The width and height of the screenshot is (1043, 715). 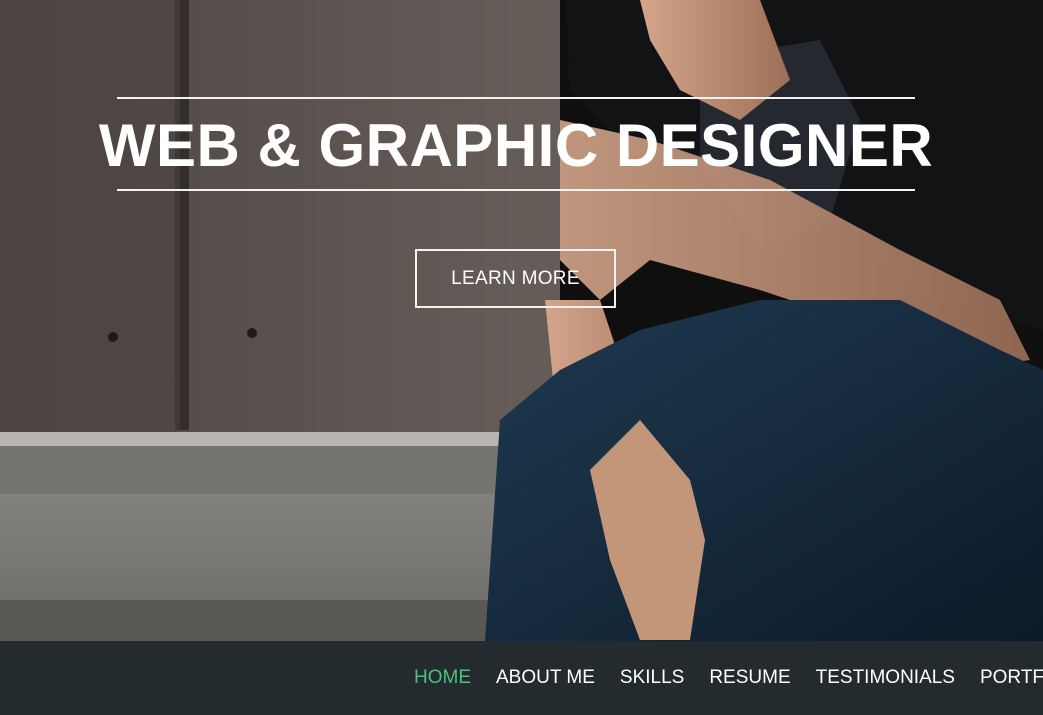 I want to click on learn-more-button: LEARN MORE, so click(x=515, y=278).